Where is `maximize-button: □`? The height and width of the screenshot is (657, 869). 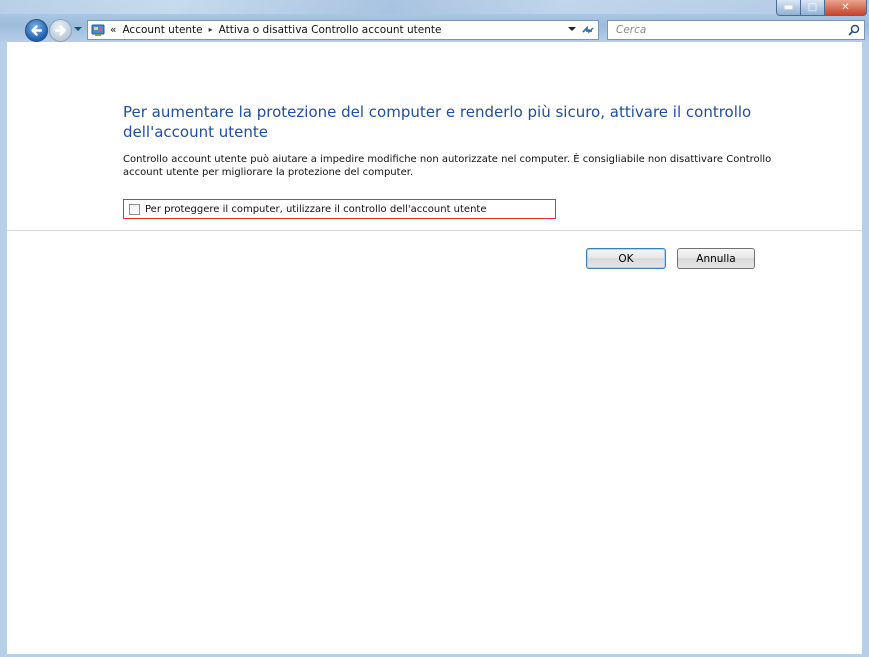 maximize-button: □ is located at coordinates (813, 8).